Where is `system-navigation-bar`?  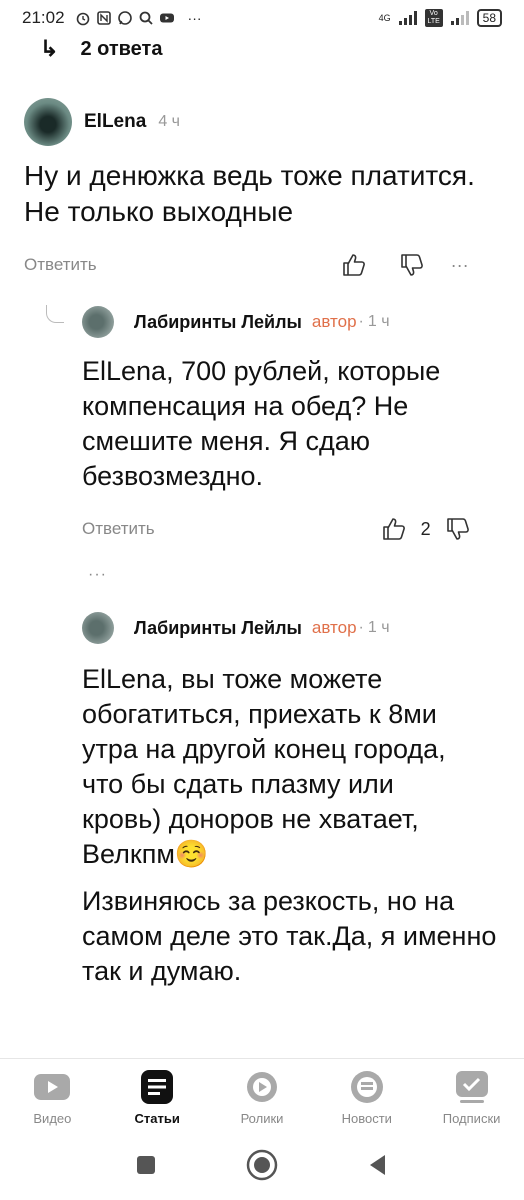
system-navigation-bar is located at coordinates (262, 1165).